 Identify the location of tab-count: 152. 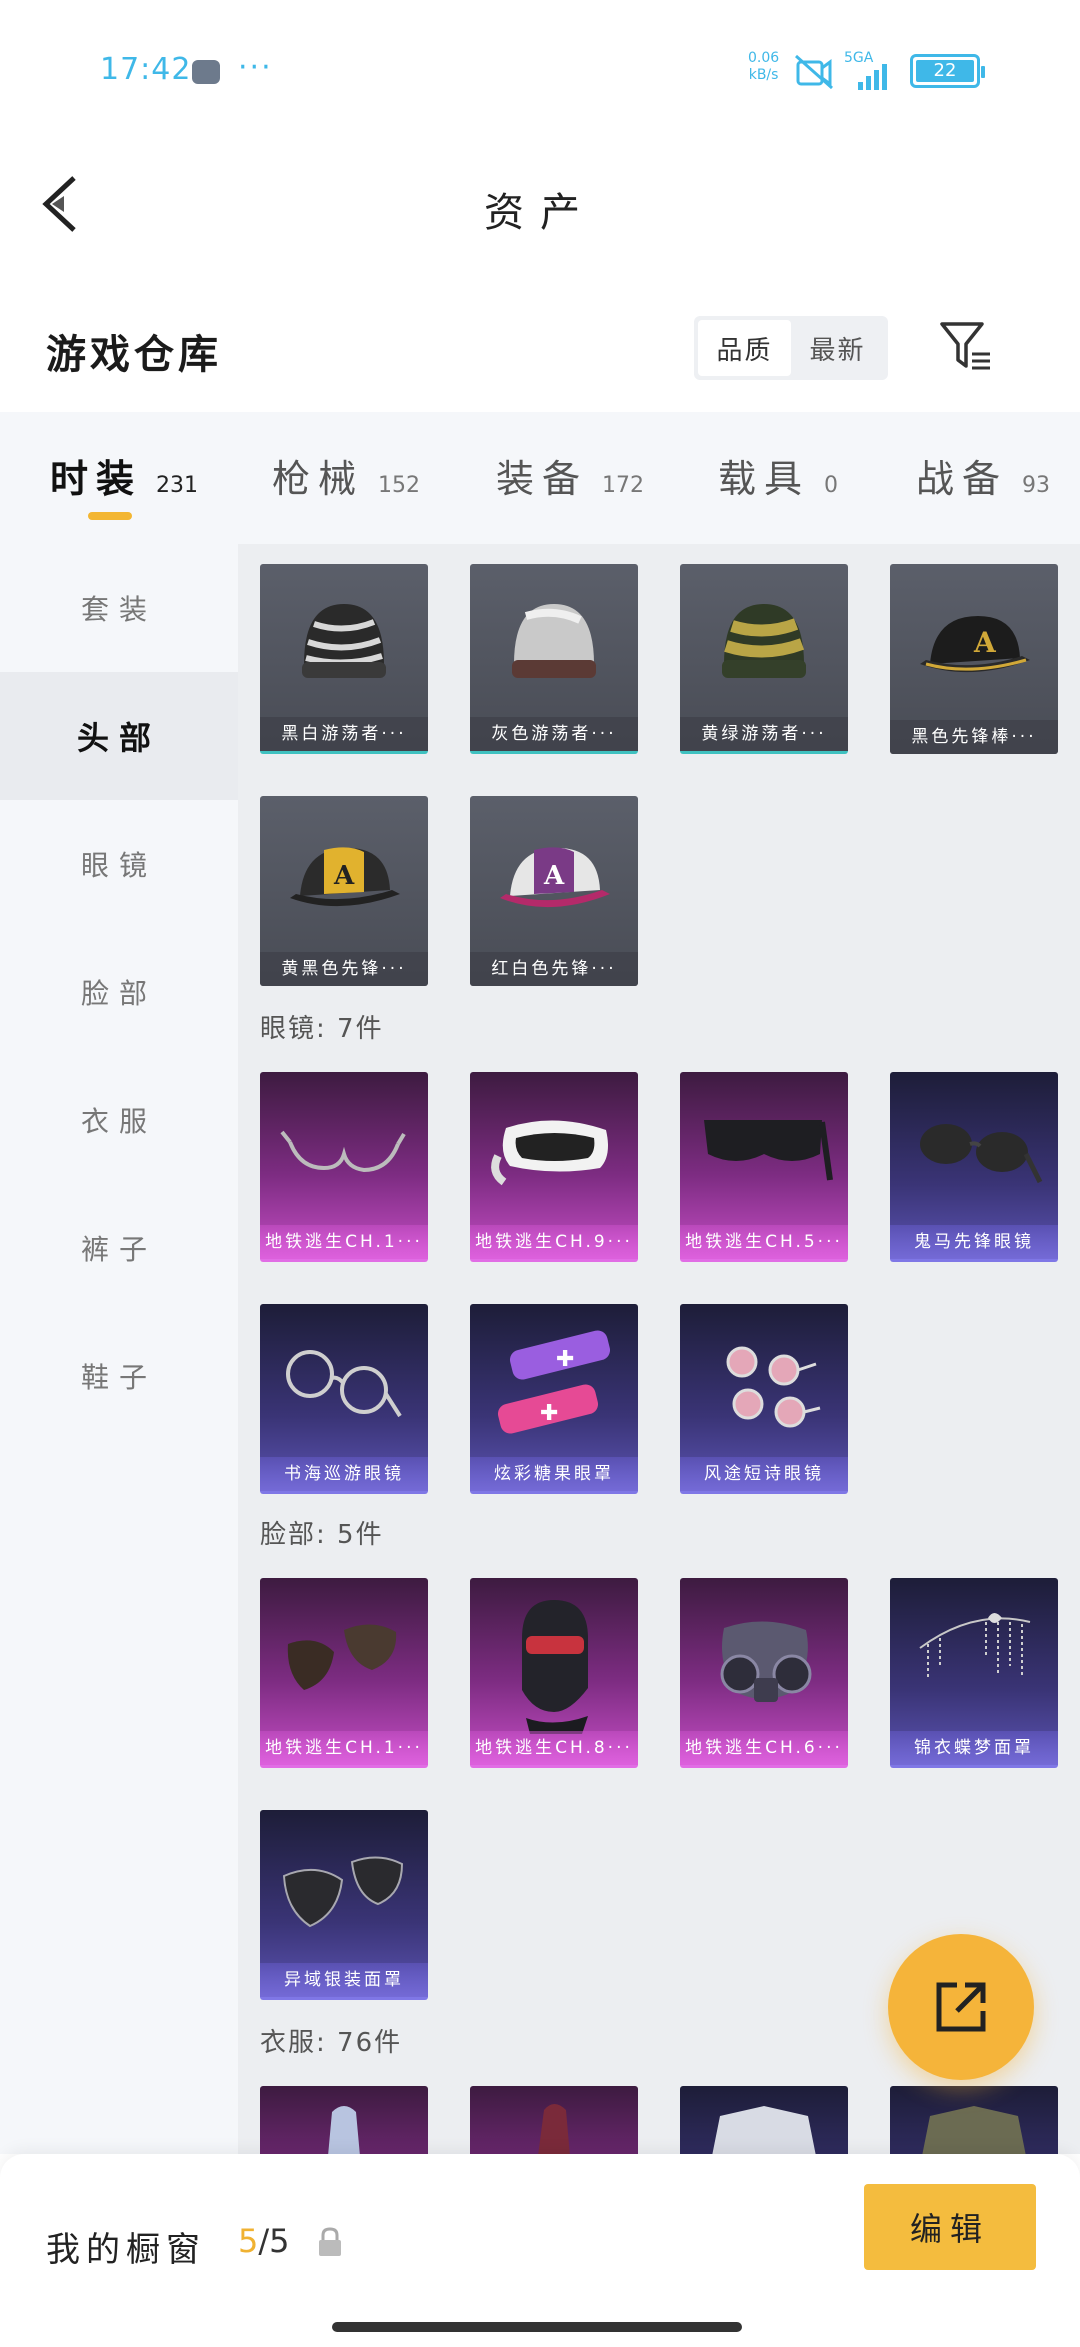
(399, 485).